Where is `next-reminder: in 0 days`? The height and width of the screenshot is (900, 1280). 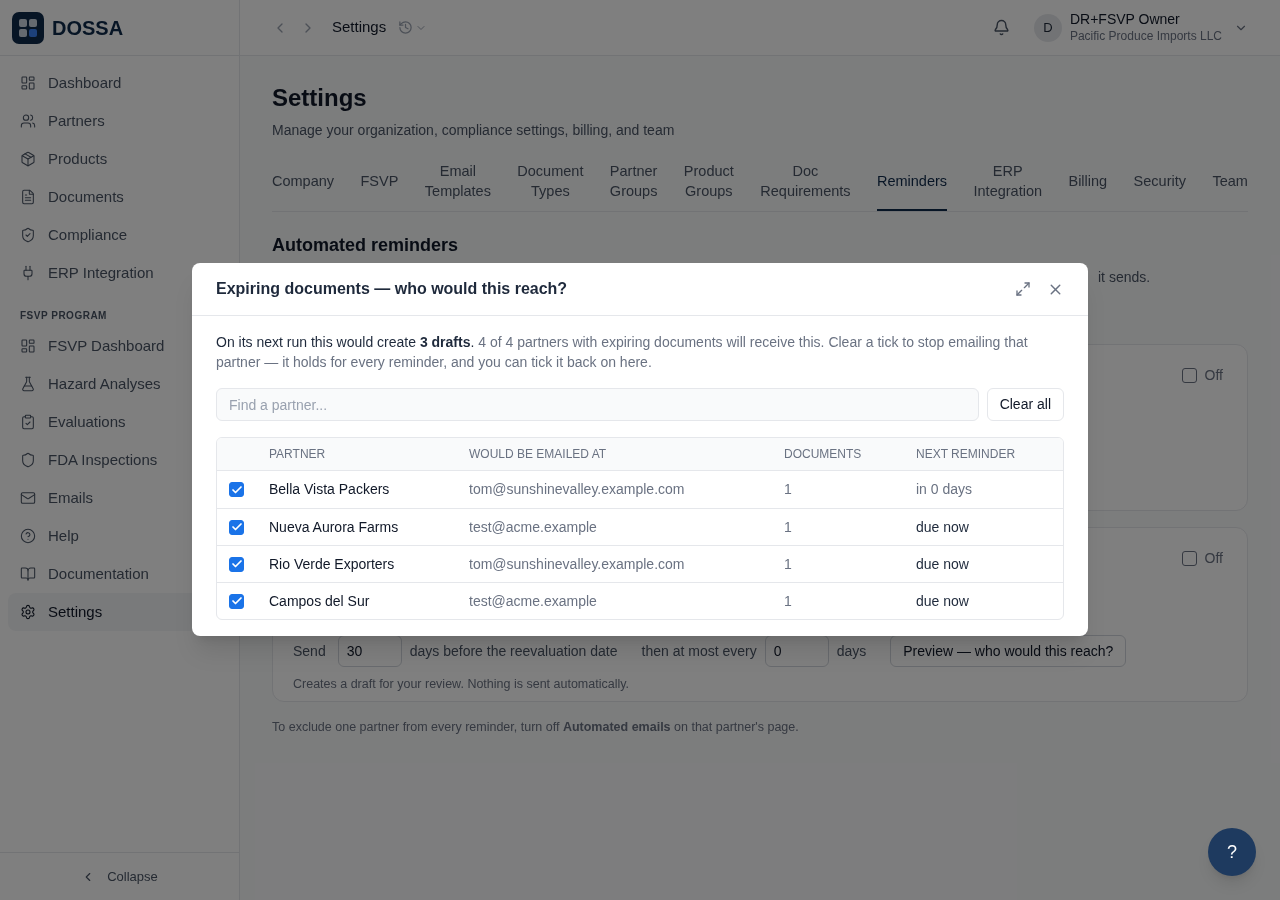 next-reminder: in 0 days is located at coordinates (945, 489).